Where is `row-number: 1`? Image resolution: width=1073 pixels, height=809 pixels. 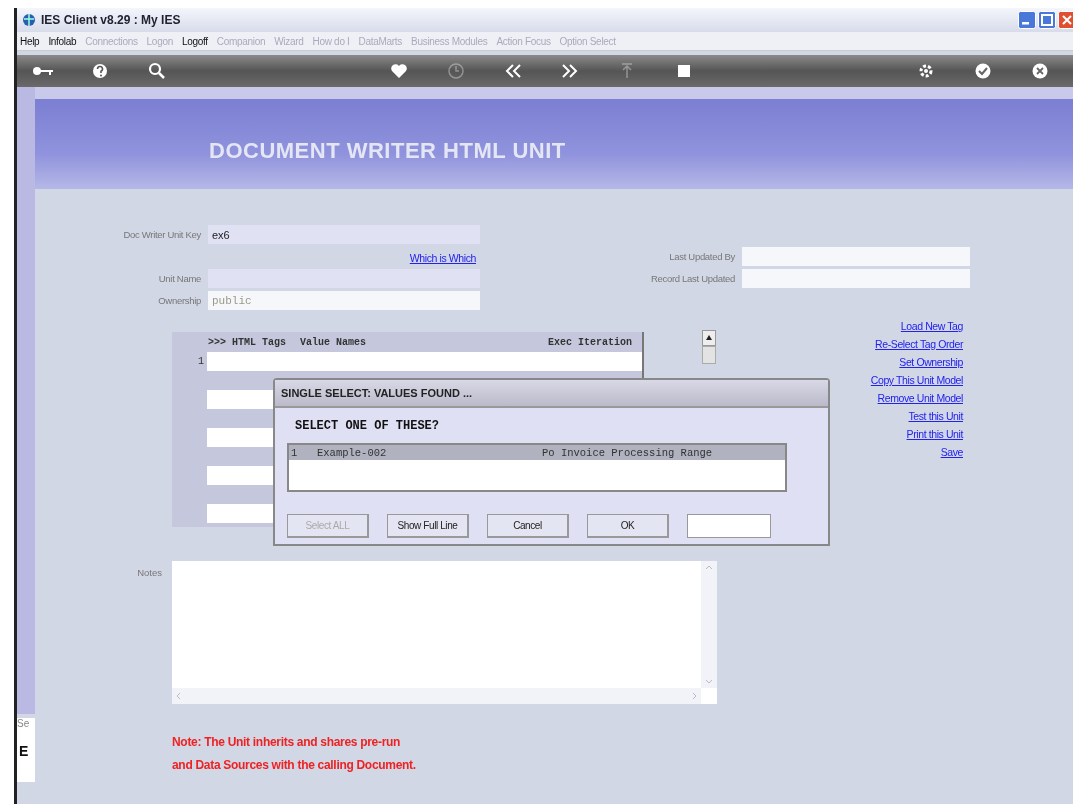 row-number: 1 is located at coordinates (200, 361).